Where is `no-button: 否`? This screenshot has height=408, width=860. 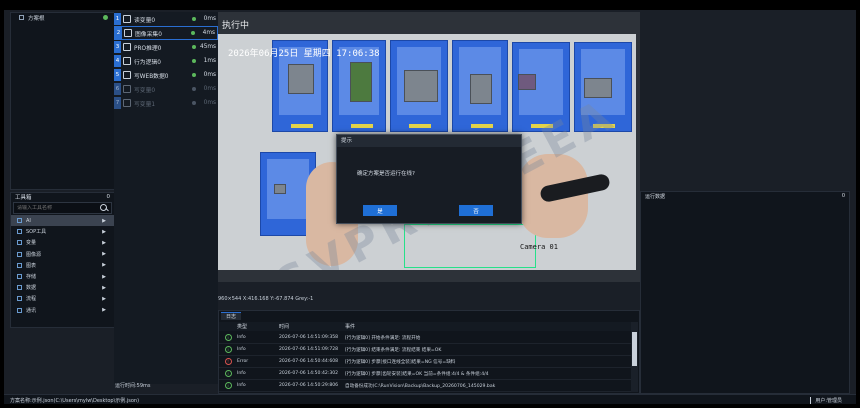 no-button: 否 is located at coordinates (476, 210).